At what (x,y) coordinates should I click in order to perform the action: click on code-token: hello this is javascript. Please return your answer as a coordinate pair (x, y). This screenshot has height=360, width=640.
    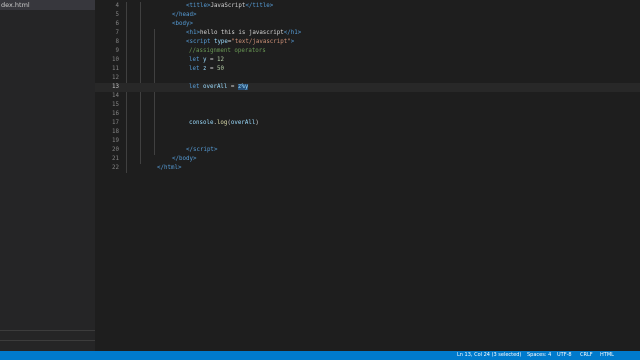
    Looking at the image, I should click on (241, 33).